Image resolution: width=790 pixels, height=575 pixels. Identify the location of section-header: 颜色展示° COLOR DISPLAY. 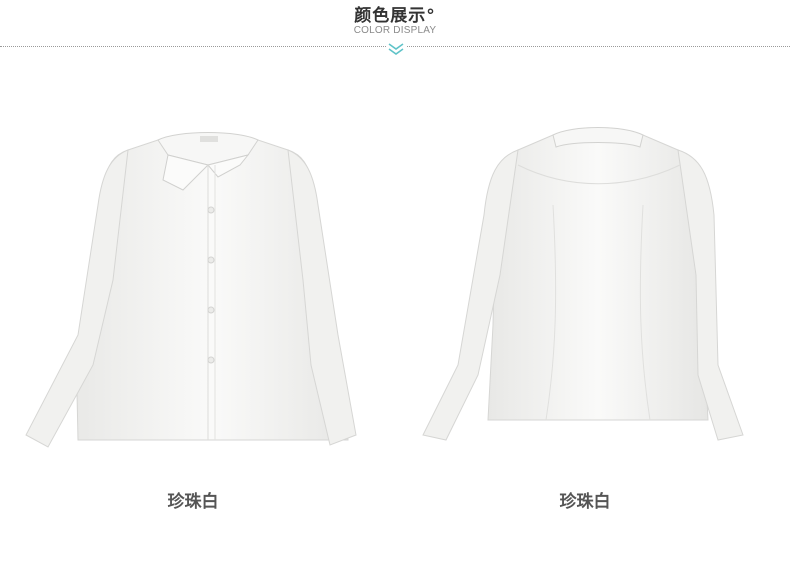
(395, 35).